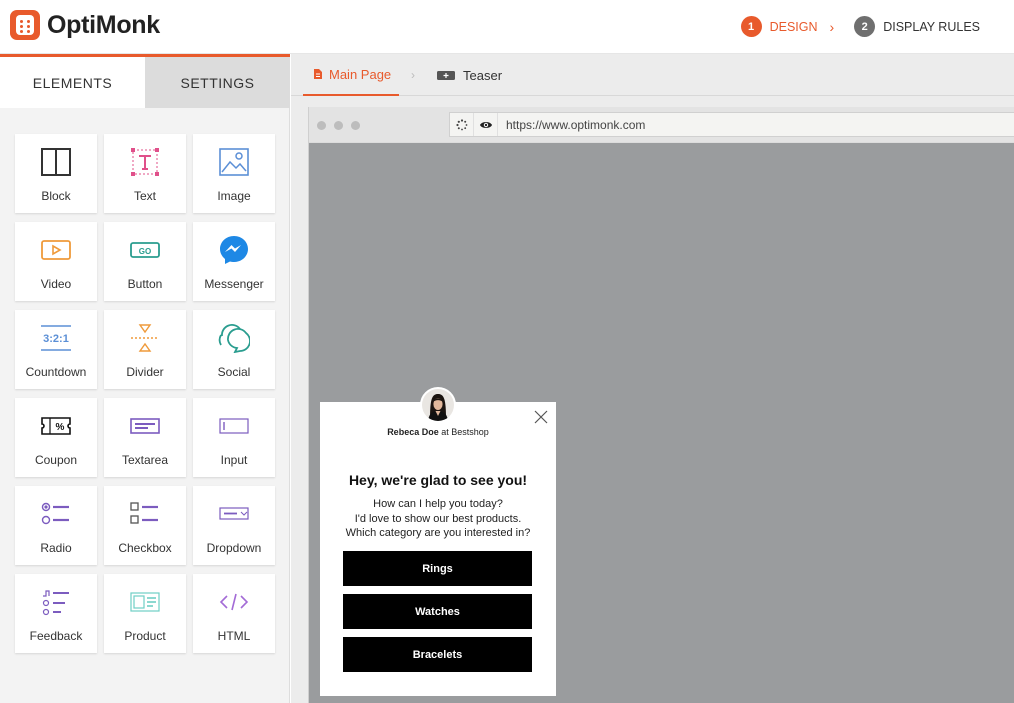  I want to click on element-label: Textarea, so click(145, 460).